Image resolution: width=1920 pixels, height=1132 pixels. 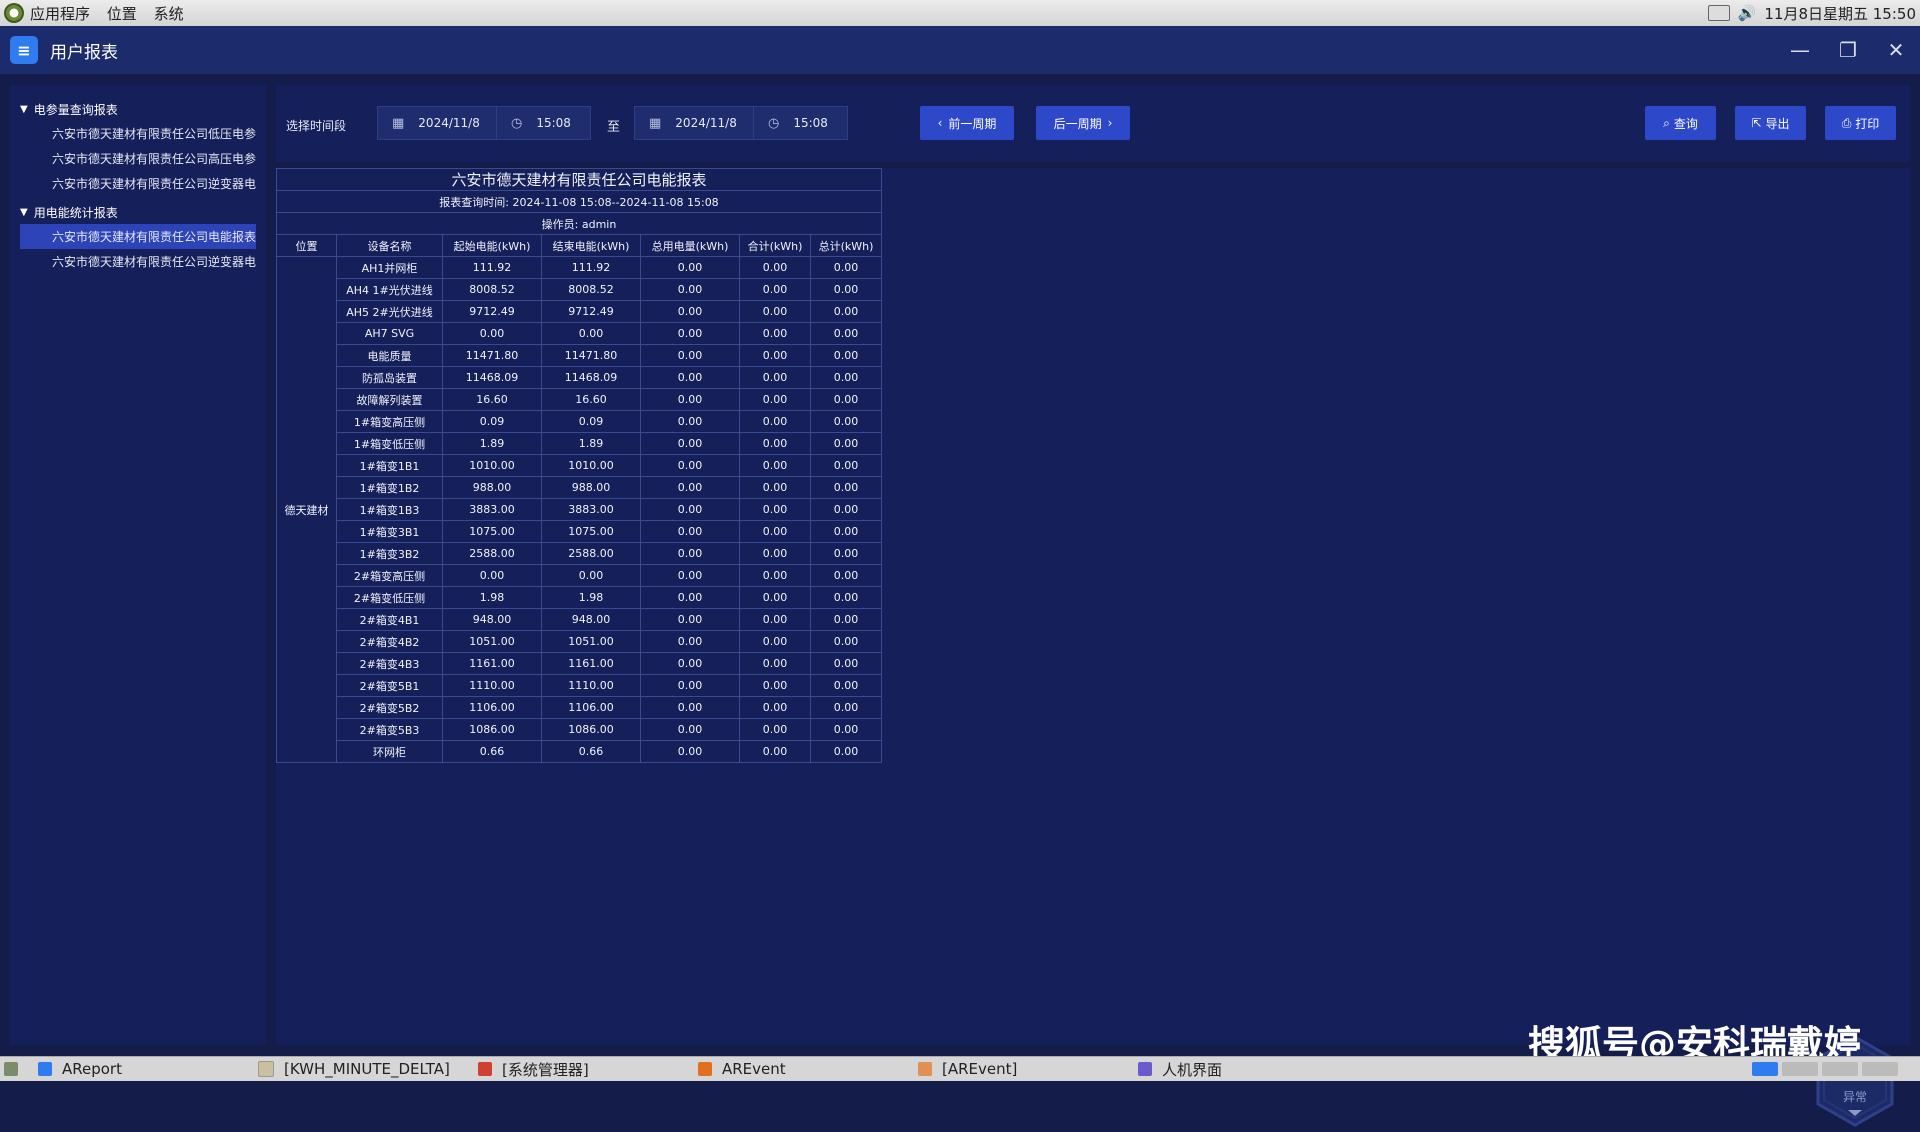 What do you see at coordinates (1846, 122) in the screenshot?
I see `printer-icon: ⎙` at bounding box center [1846, 122].